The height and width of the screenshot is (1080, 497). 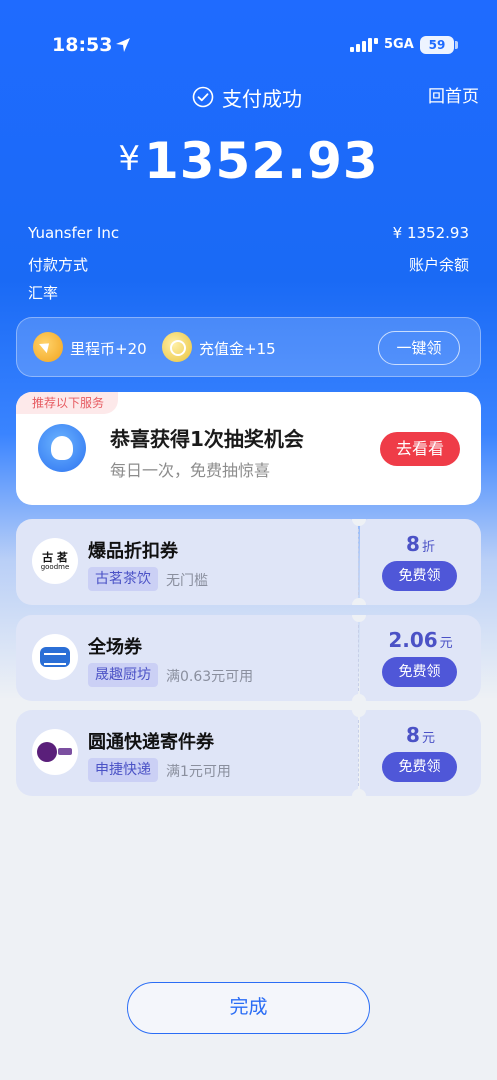 What do you see at coordinates (65, 751) in the screenshot?
I see `express-logo-text-mark` at bounding box center [65, 751].